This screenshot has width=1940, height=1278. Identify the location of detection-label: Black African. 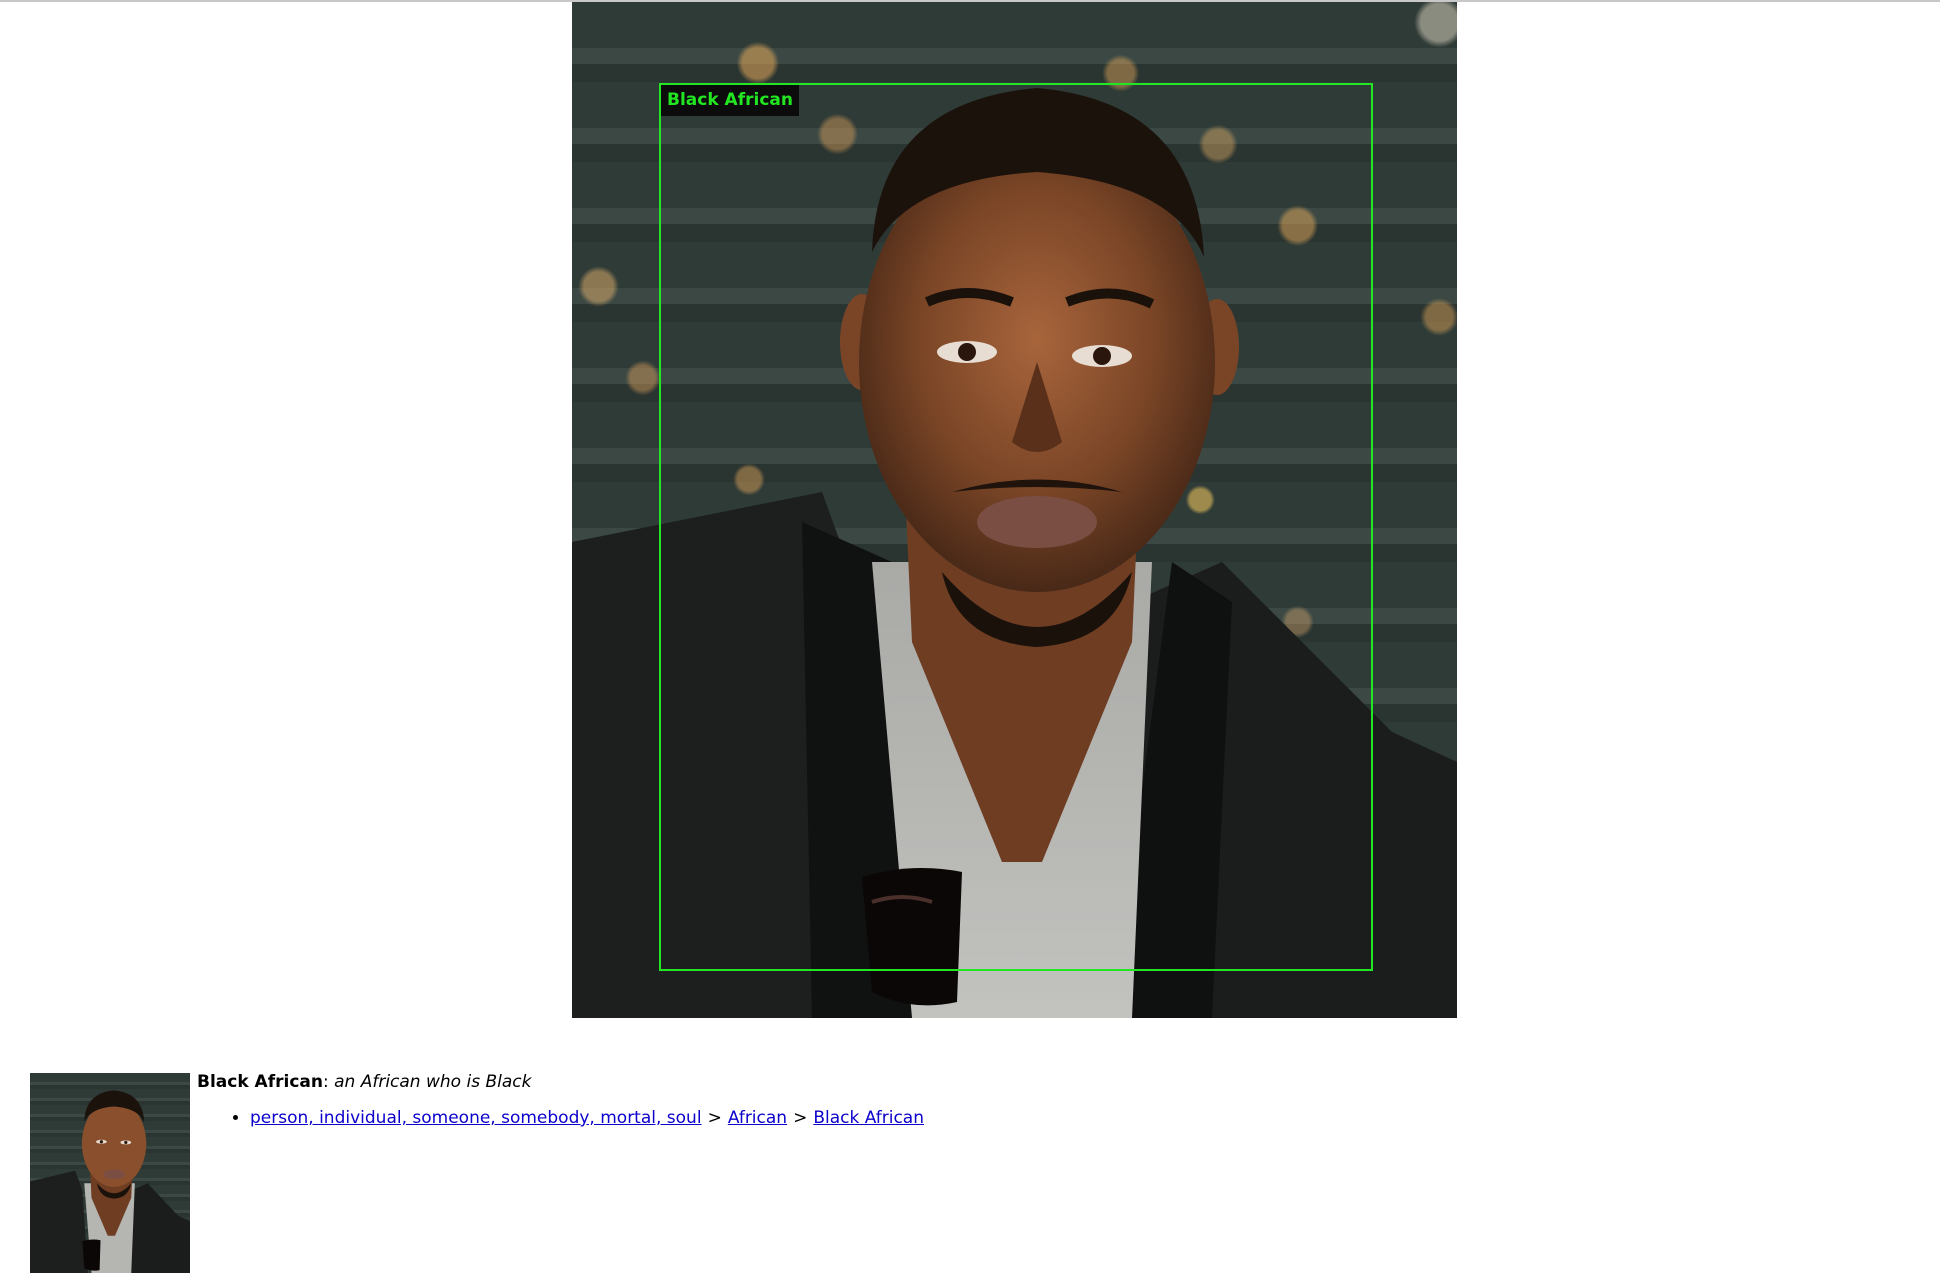
(730, 100).